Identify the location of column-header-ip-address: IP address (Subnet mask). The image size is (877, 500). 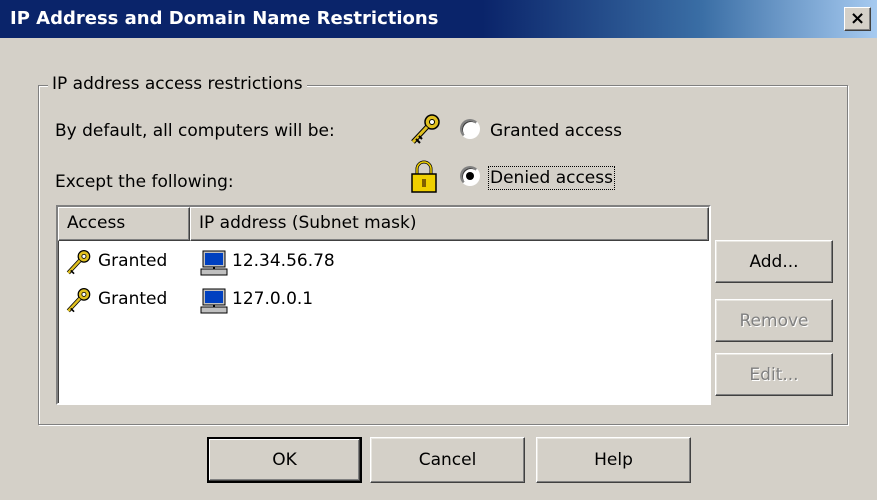
(449, 224).